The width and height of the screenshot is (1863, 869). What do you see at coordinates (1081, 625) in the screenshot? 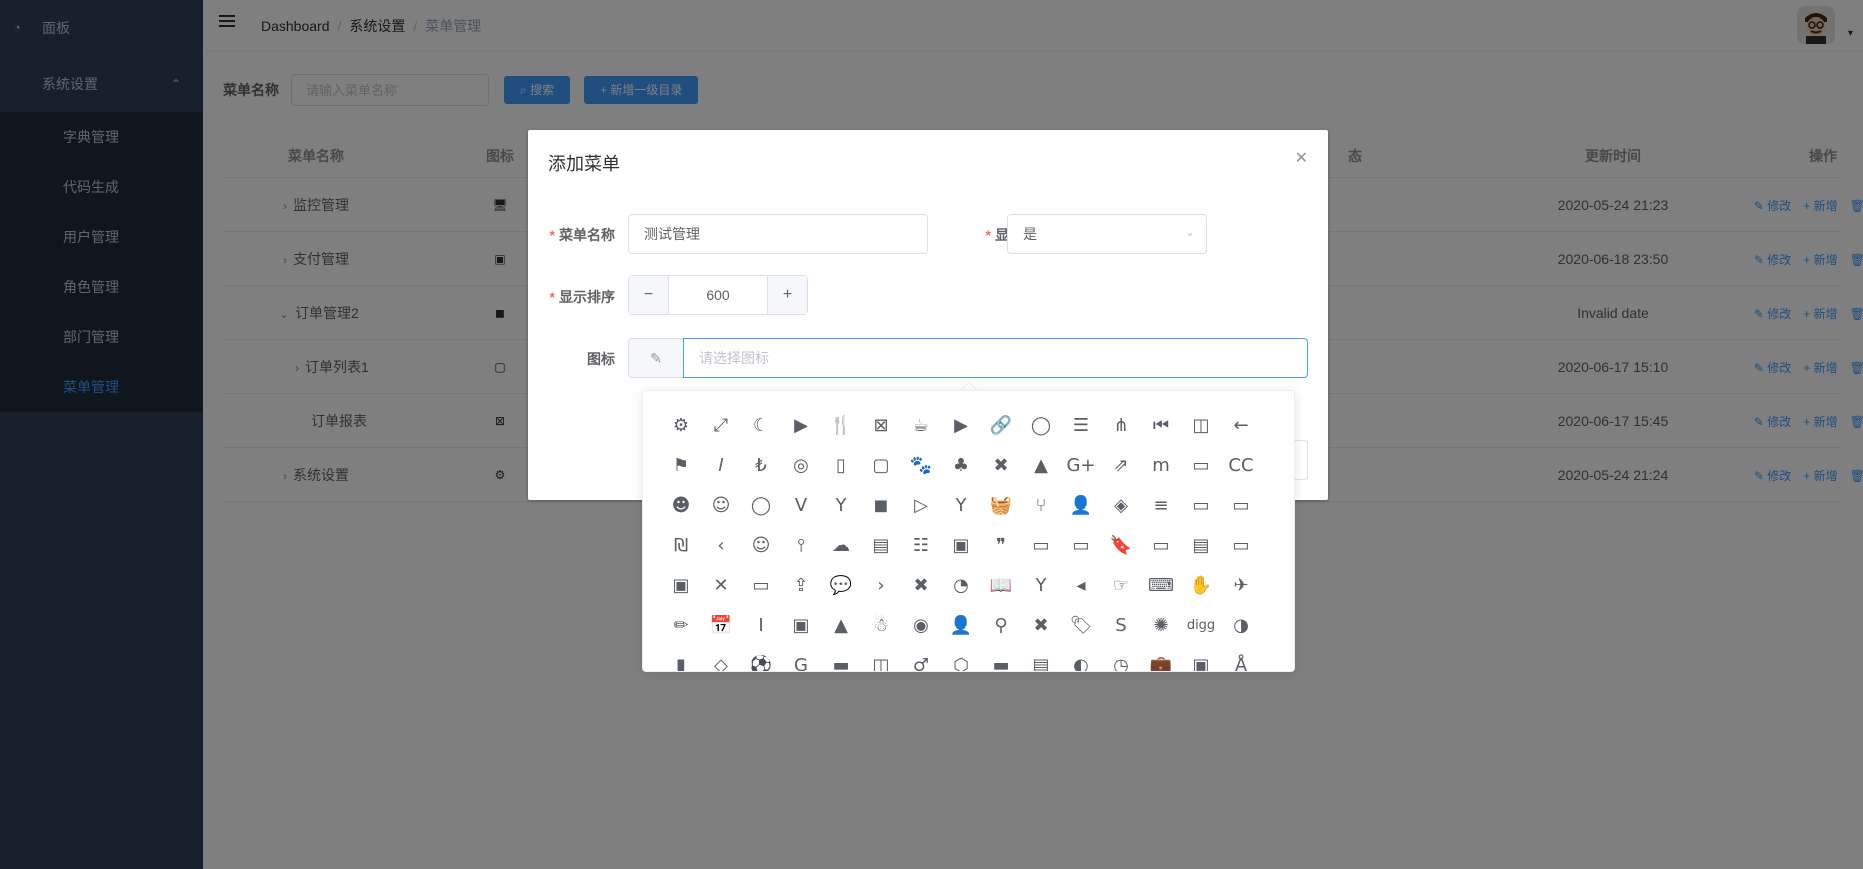
I see `icon-option: 🏷` at bounding box center [1081, 625].